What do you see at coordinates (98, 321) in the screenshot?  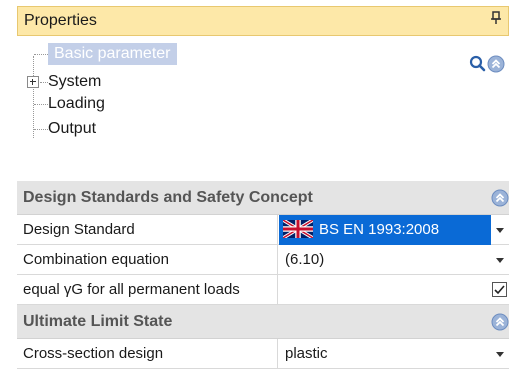 I see `section-title: Ultimate Limit State` at bounding box center [98, 321].